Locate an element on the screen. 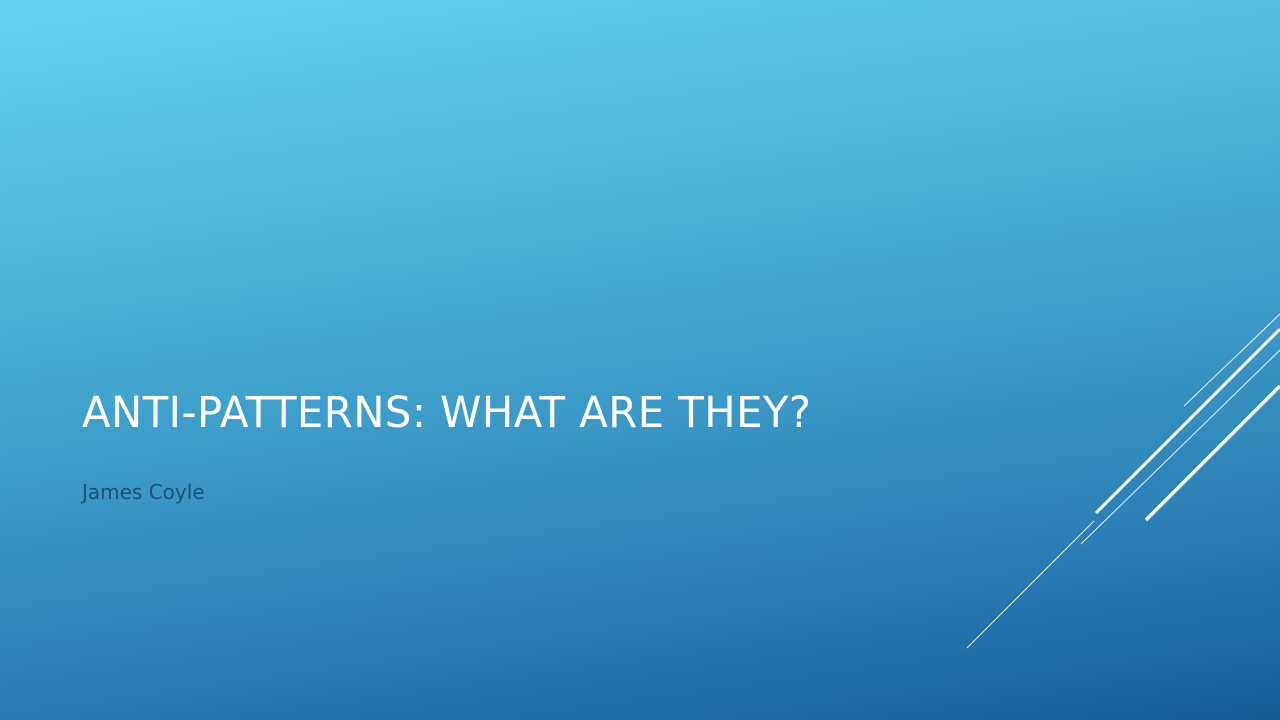 The width and height of the screenshot is (1280, 720). decorative-lines is located at coordinates (1123, 481).